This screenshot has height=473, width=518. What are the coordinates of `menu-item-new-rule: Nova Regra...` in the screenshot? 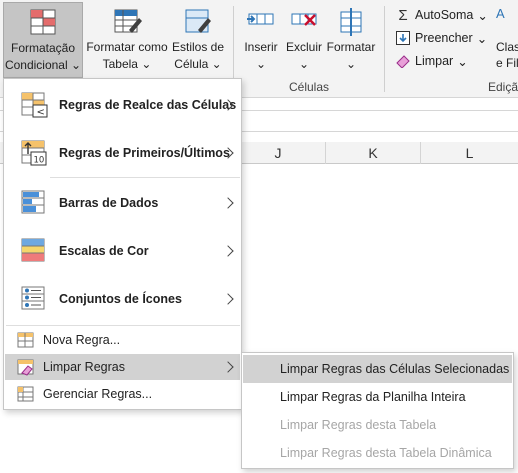 It's located at (122, 340).